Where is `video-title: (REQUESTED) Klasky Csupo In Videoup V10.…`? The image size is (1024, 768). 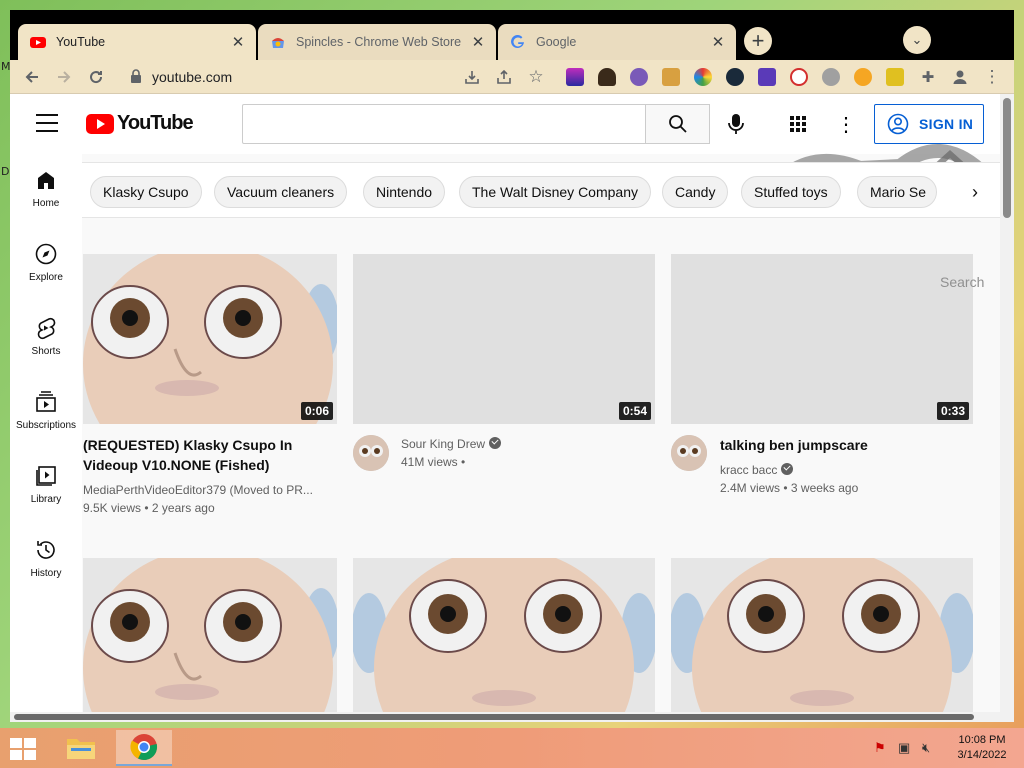
video-title: (REQUESTED) Klasky Csupo In Videoup V10.… is located at coordinates (210, 455).